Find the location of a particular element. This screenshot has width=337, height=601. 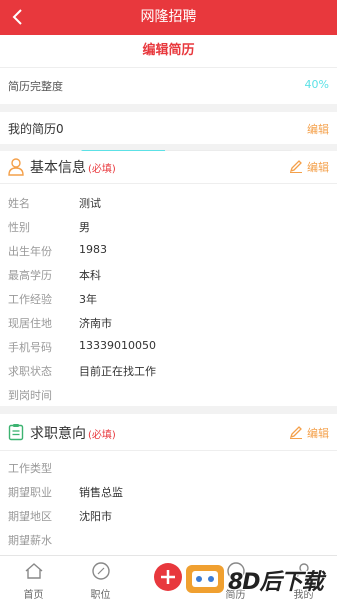

field-job-type: 工作类型 is located at coordinates (168, 467).